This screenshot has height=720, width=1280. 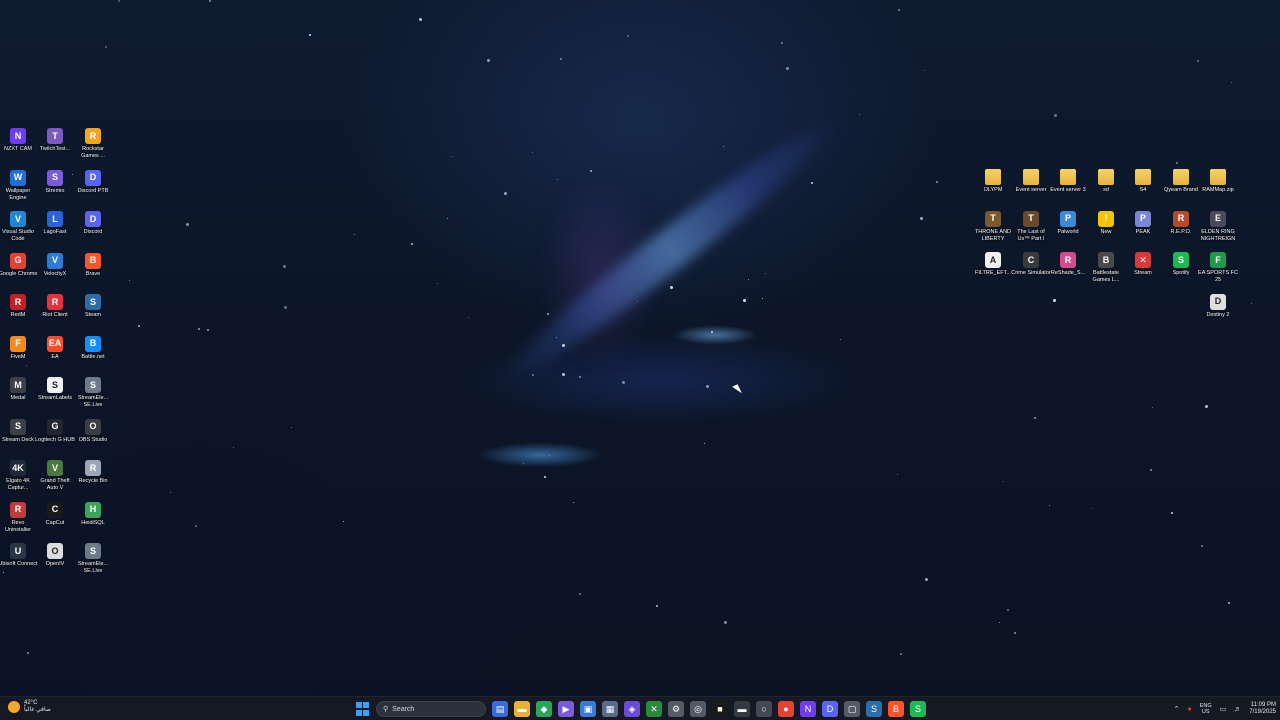 What do you see at coordinates (1190, 709) in the screenshot?
I see `mic-icon: ●` at bounding box center [1190, 709].